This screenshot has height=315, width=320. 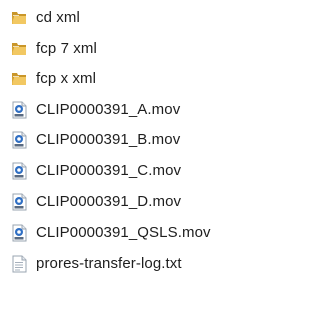 I want to click on list-item-clip-c: CLIP0000391_C.mov, so click(x=138, y=171).